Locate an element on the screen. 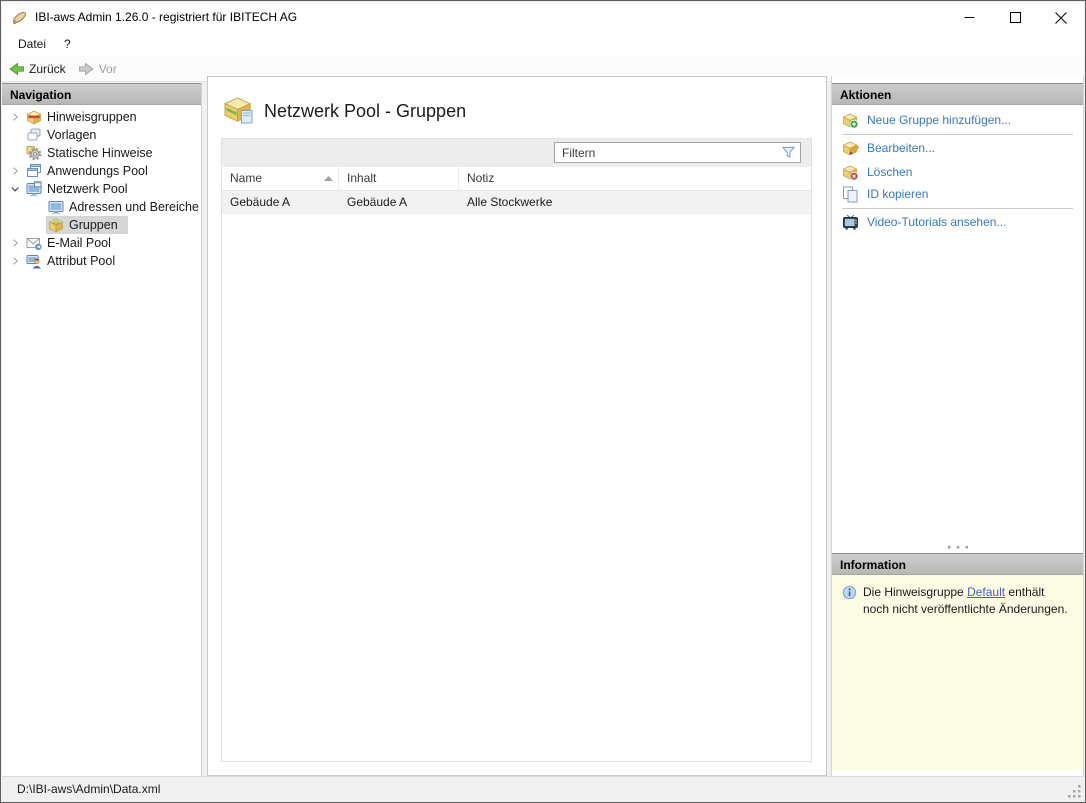  navigation-header: Navigation is located at coordinates (101, 94).